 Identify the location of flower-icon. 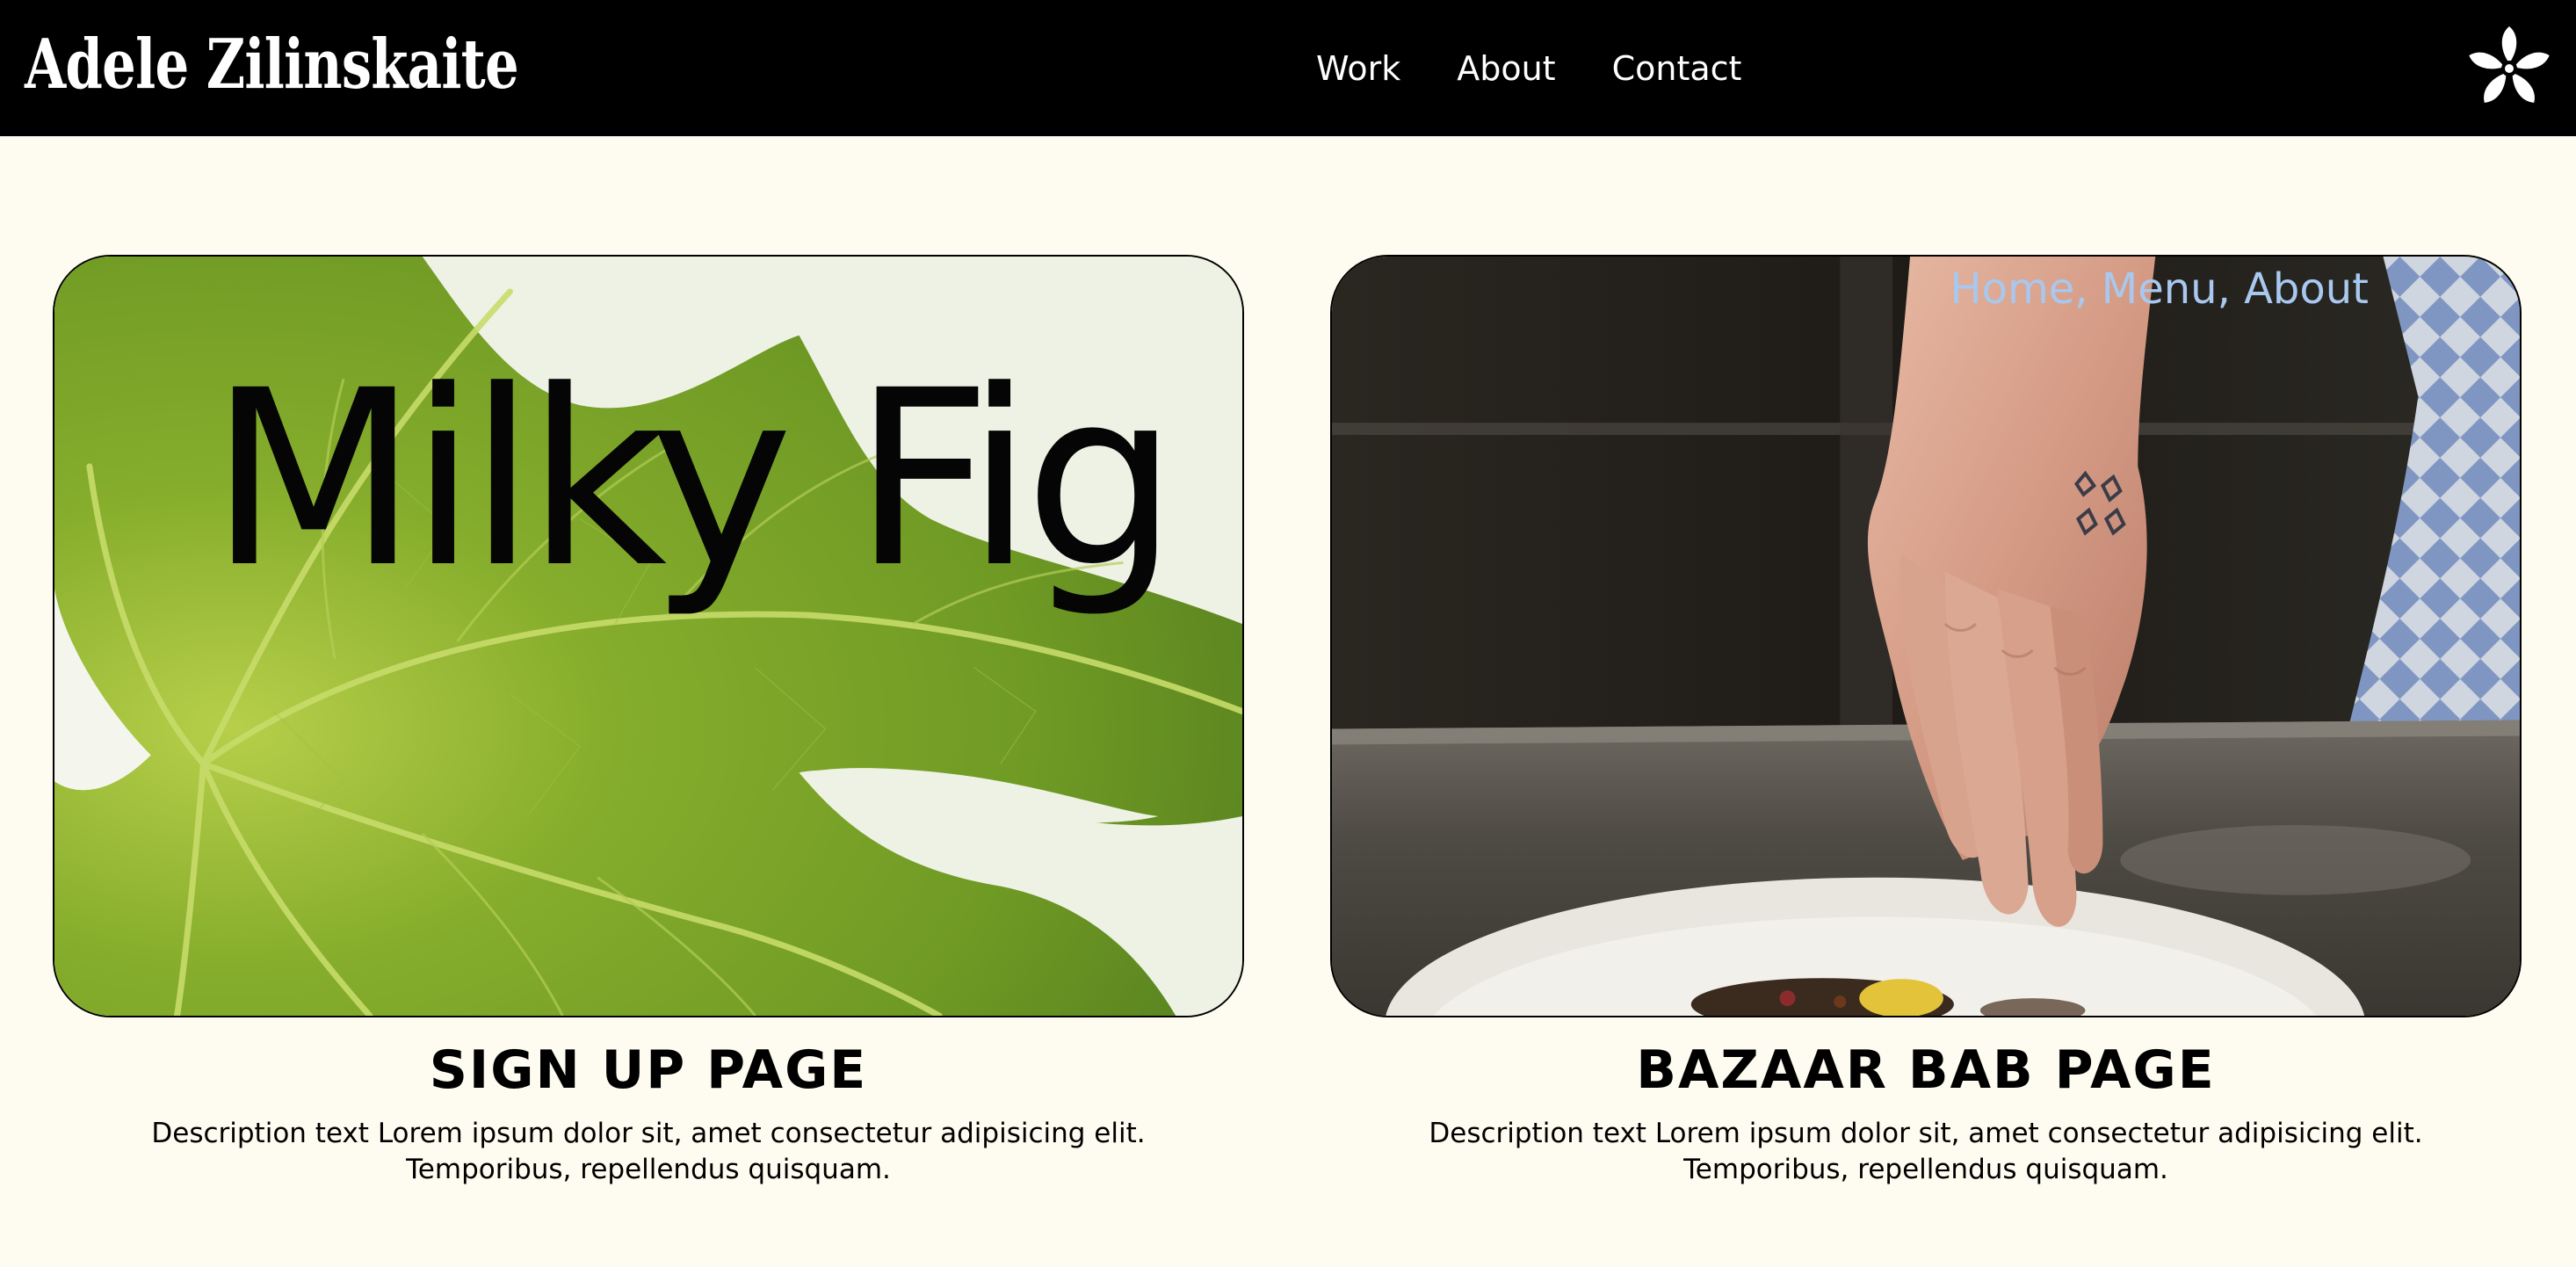
(2509, 68).